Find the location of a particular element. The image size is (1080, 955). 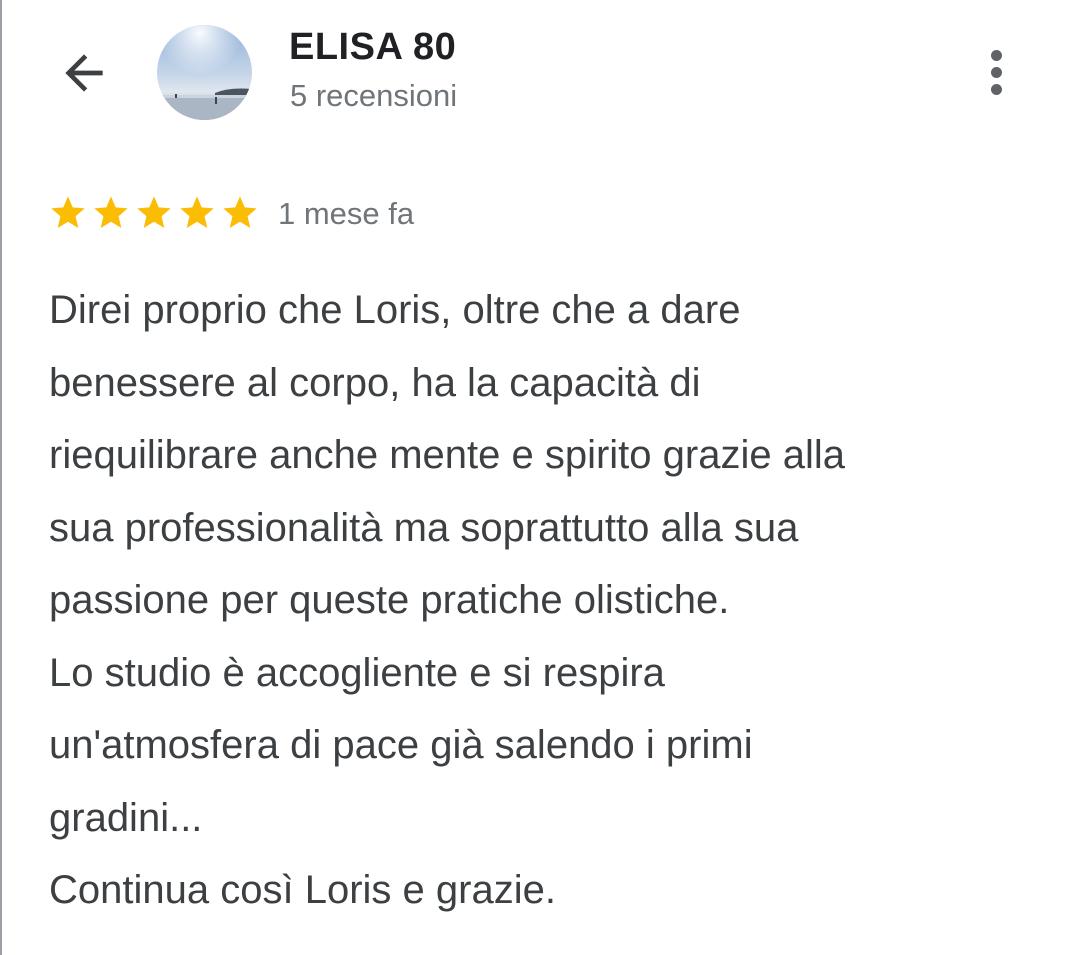

arrow-back-icon is located at coordinates (84, 73).